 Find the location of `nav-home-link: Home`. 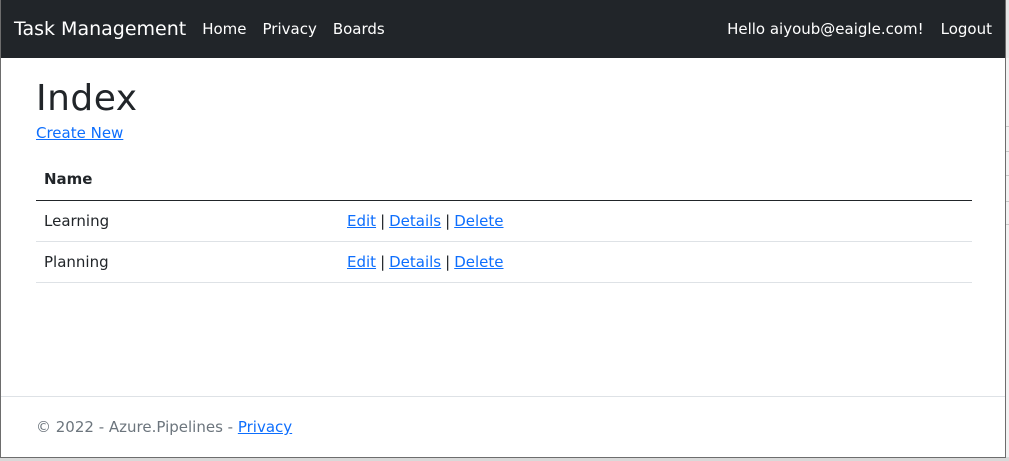

nav-home-link: Home is located at coordinates (224, 29).